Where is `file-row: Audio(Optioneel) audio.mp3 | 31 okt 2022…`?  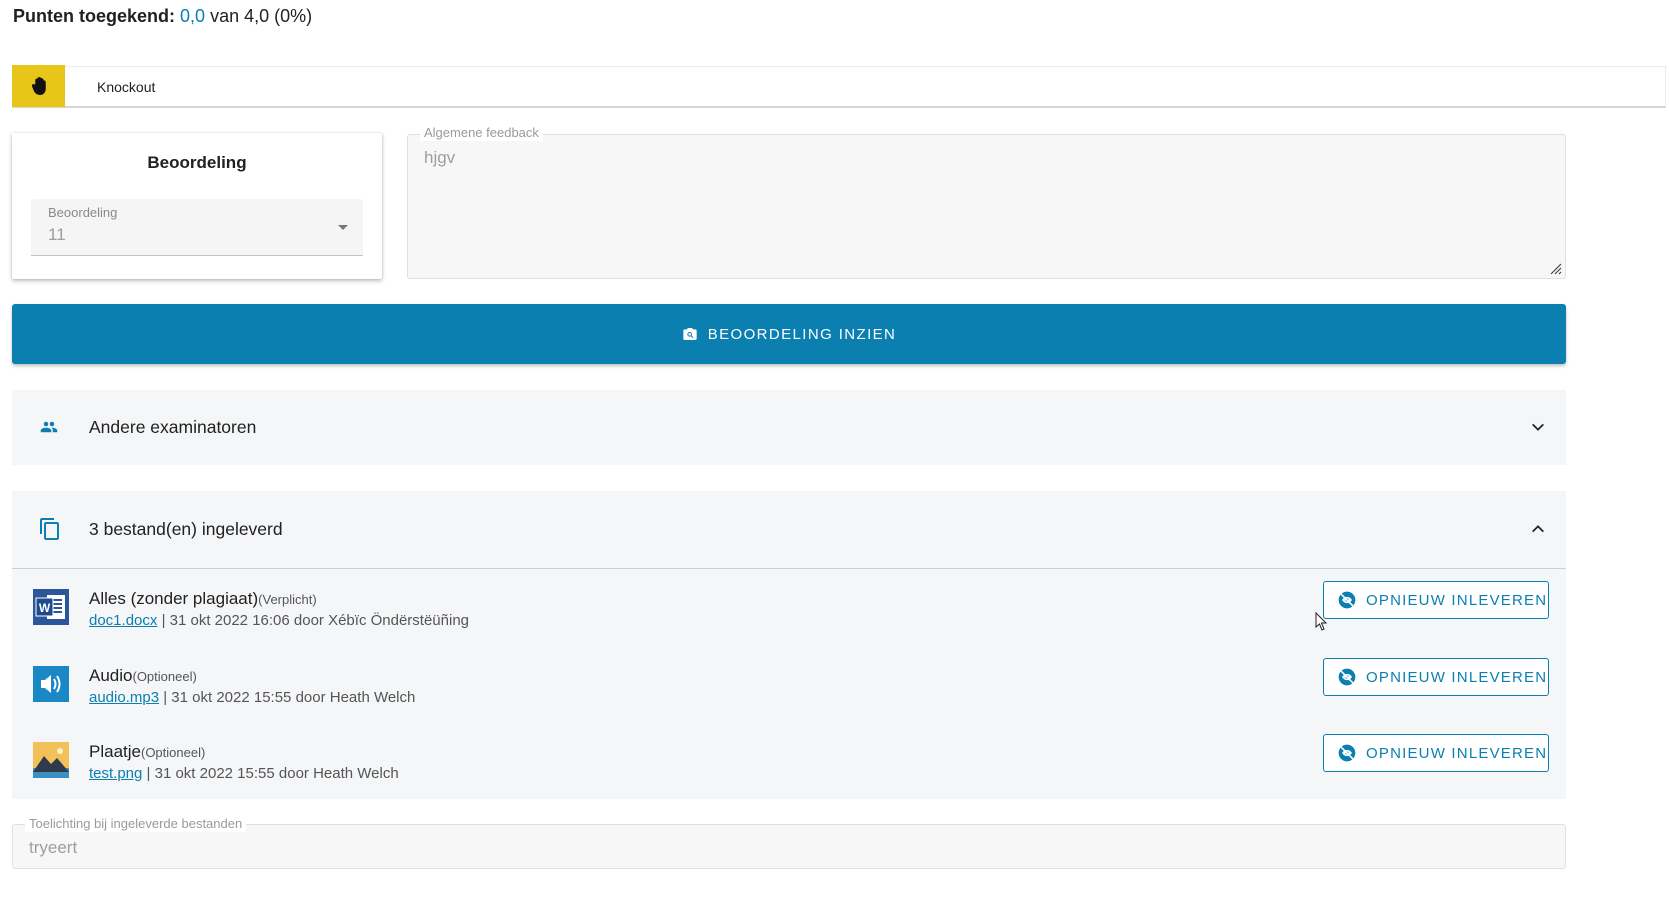
file-row: Audio(Optioneel) audio.mp3 | 31 okt 2022… is located at coordinates (789, 692).